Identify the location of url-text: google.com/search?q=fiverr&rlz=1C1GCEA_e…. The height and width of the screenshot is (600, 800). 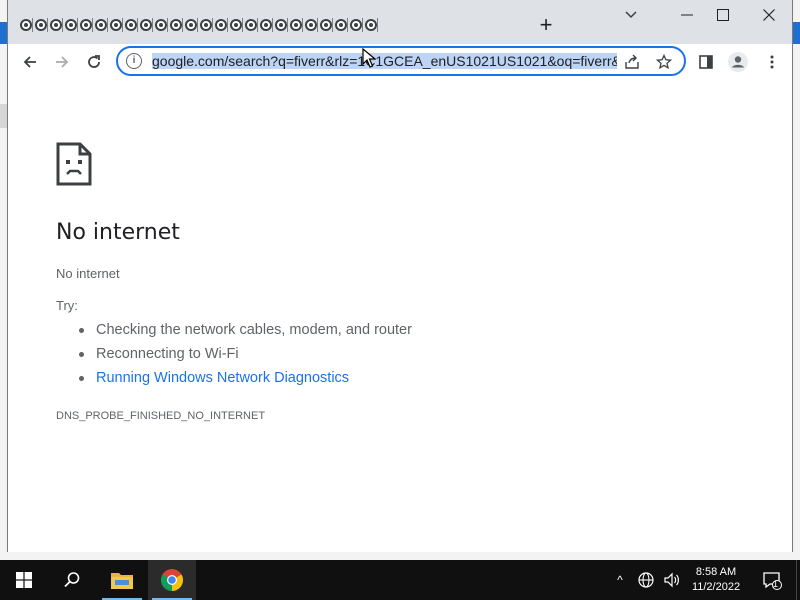
(384, 62).